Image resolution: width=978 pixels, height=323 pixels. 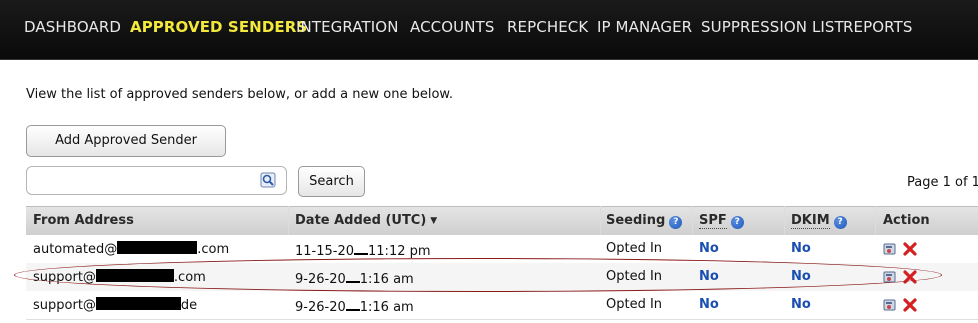 What do you see at coordinates (361, 220) in the screenshot?
I see `col-date-added-label: Date Added (UTC)` at bounding box center [361, 220].